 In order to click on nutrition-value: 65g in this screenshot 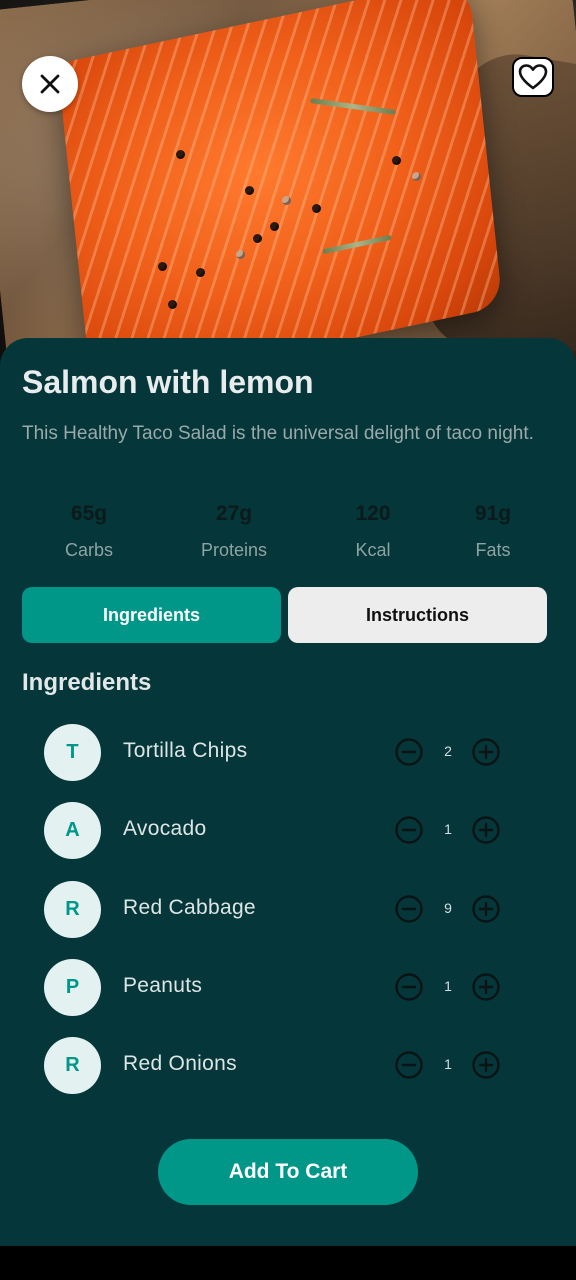, I will do `click(89, 513)`.